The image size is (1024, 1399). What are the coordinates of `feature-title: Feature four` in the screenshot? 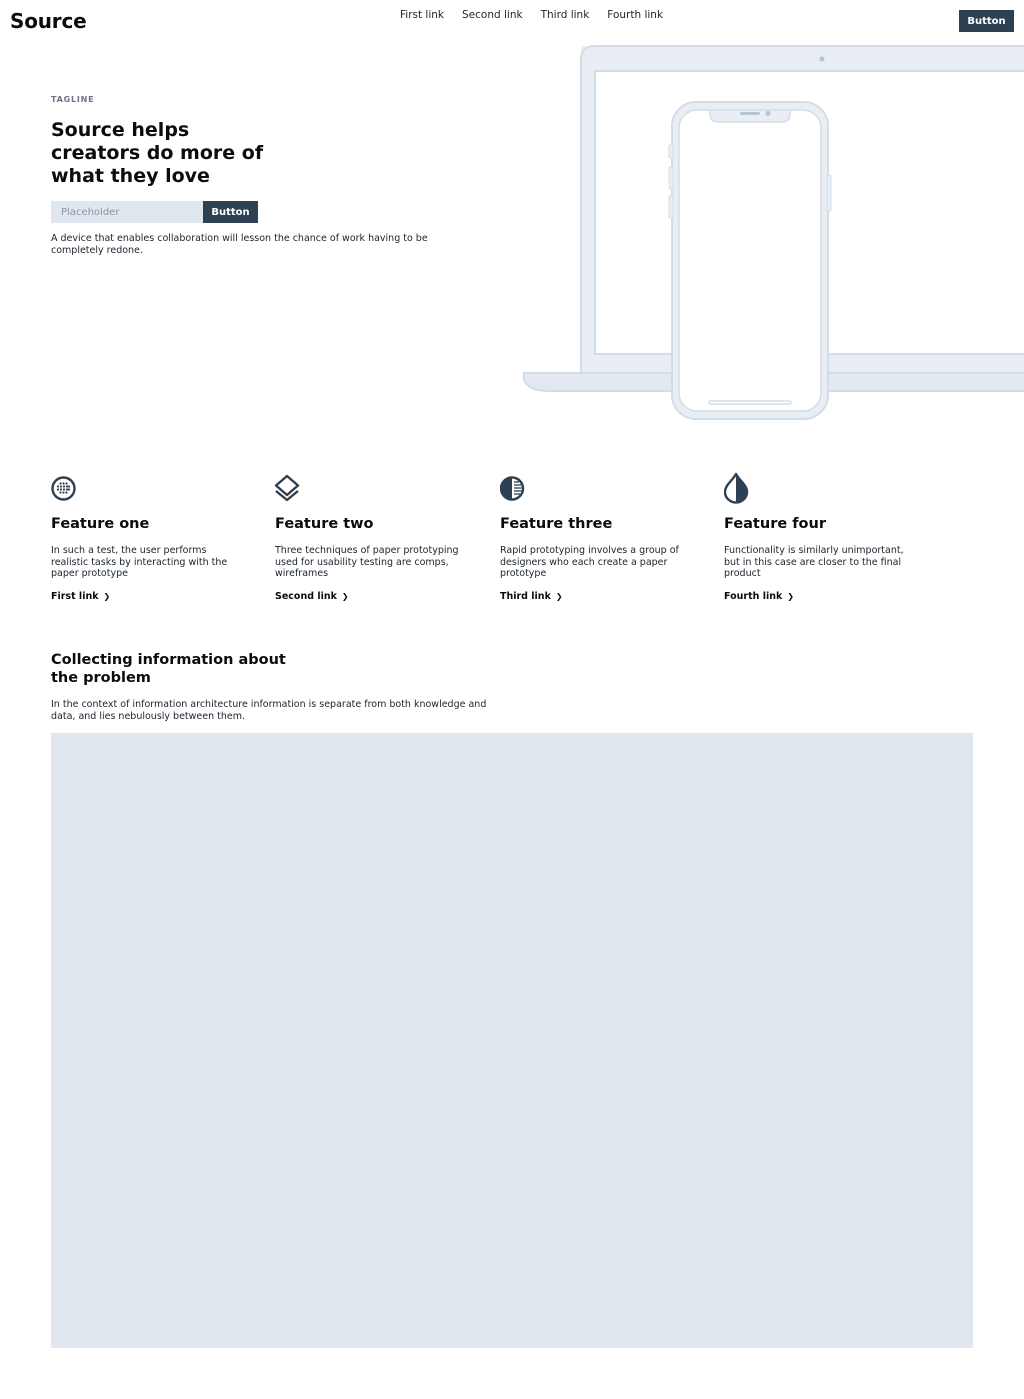 It's located at (775, 524).